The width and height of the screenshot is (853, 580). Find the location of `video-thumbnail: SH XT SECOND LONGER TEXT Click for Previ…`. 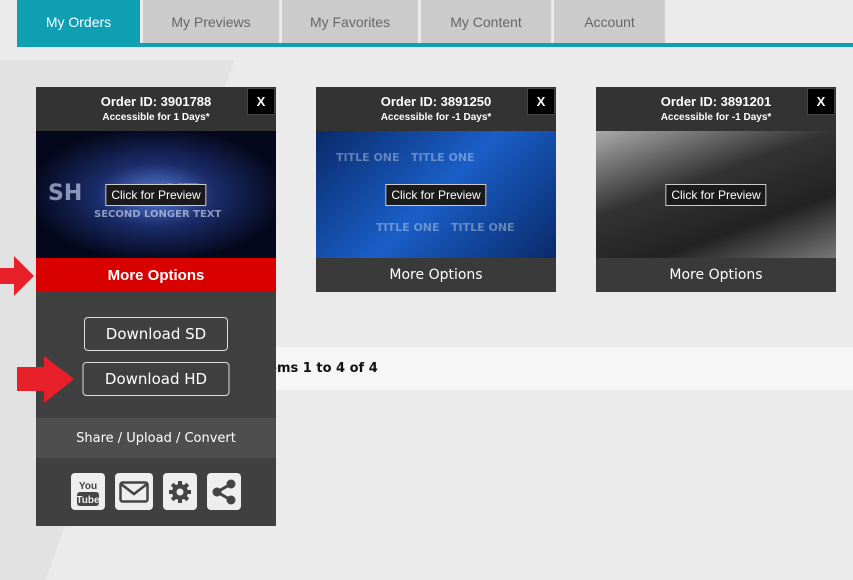

video-thumbnail: SH XT SECOND LONGER TEXT Click for Previ… is located at coordinates (156, 194).